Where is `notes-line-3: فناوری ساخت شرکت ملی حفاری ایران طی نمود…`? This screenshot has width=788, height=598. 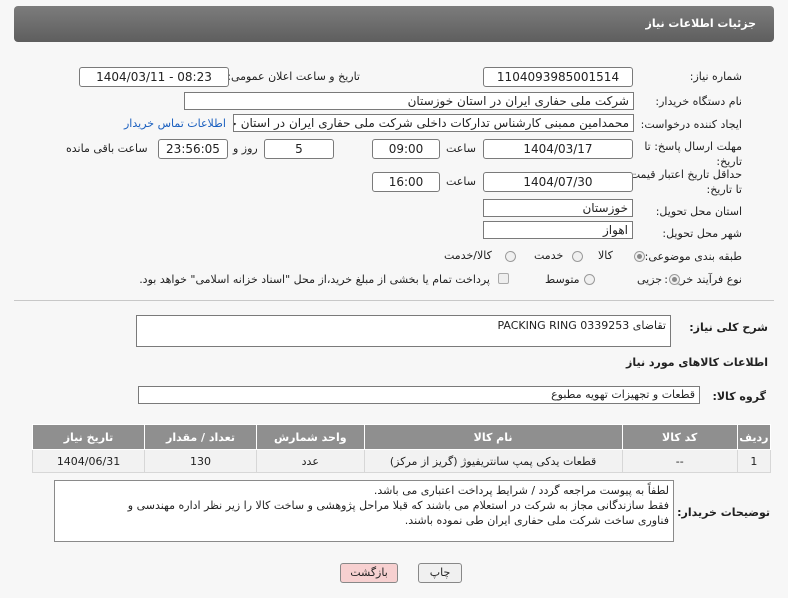 notes-line-3: فناوری ساخت شرکت ملی حفاری ایران طی نمود… is located at coordinates (536, 520).